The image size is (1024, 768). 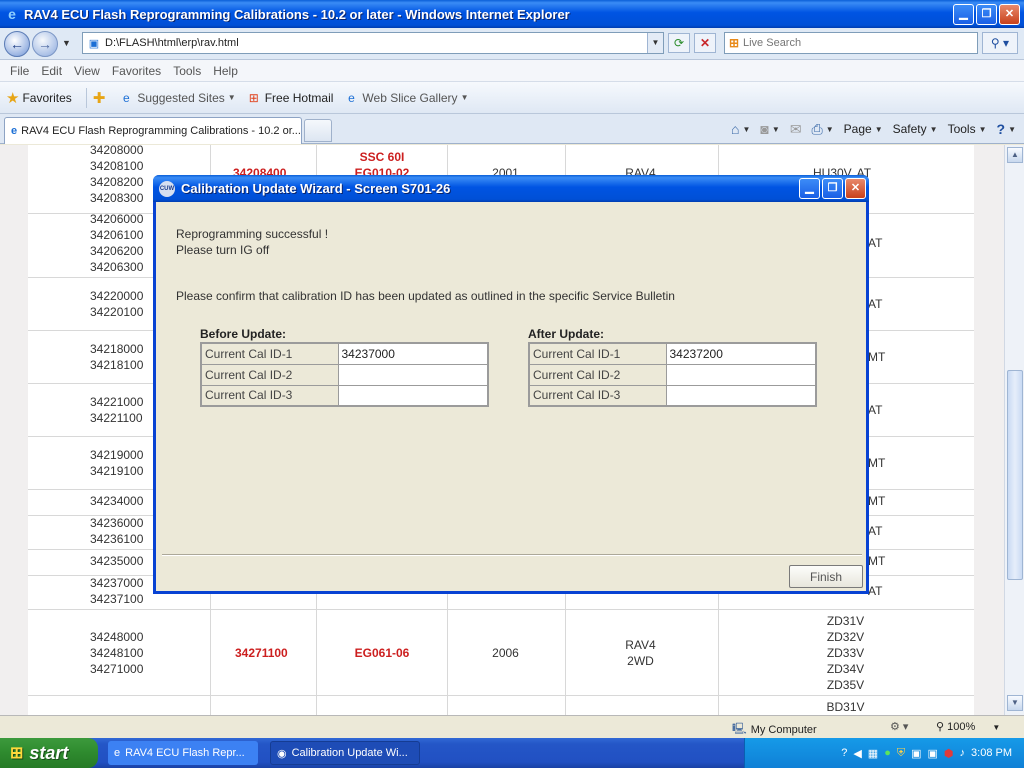 What do you see at coordinates (376, 43) in the screenshot?
I see `address-url: D:\FLASH\html\erp\rav.html` at bounding box center [376, 43].